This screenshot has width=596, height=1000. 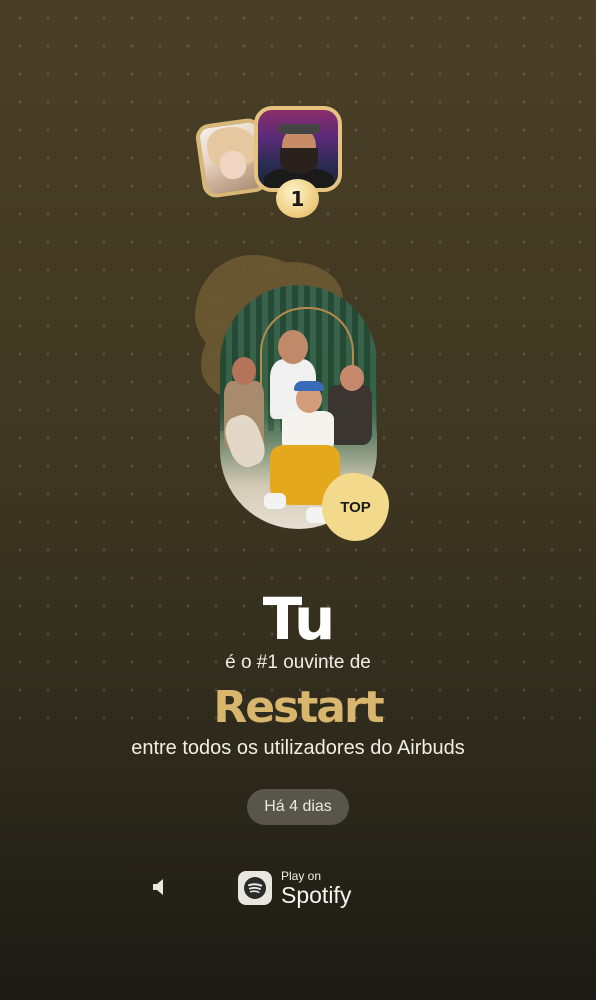 I want to click on play-on-label: Play on, so click(x=301, y=875).